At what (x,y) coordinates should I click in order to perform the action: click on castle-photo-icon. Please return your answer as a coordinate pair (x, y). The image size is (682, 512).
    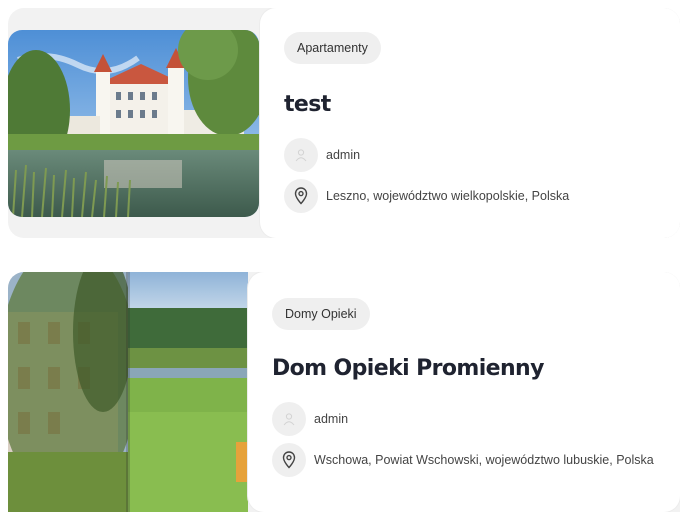
    Looking at the image, I should click on (133, 123).